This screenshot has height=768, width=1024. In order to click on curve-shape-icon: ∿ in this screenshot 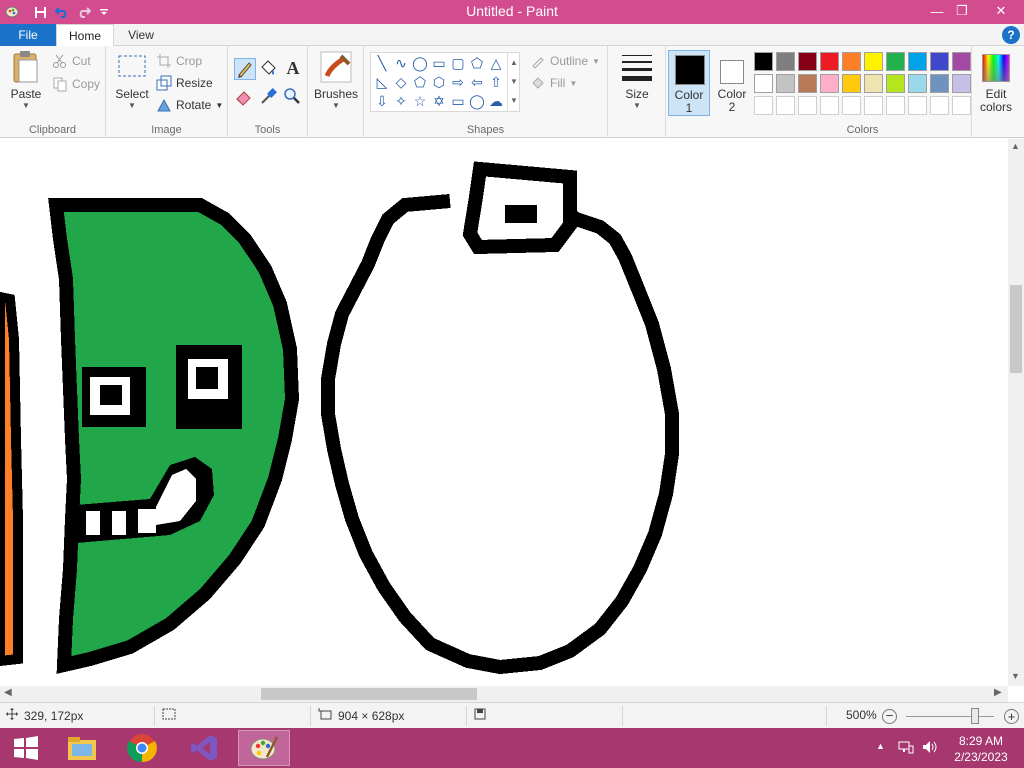, I will do `click(401, 63)`.